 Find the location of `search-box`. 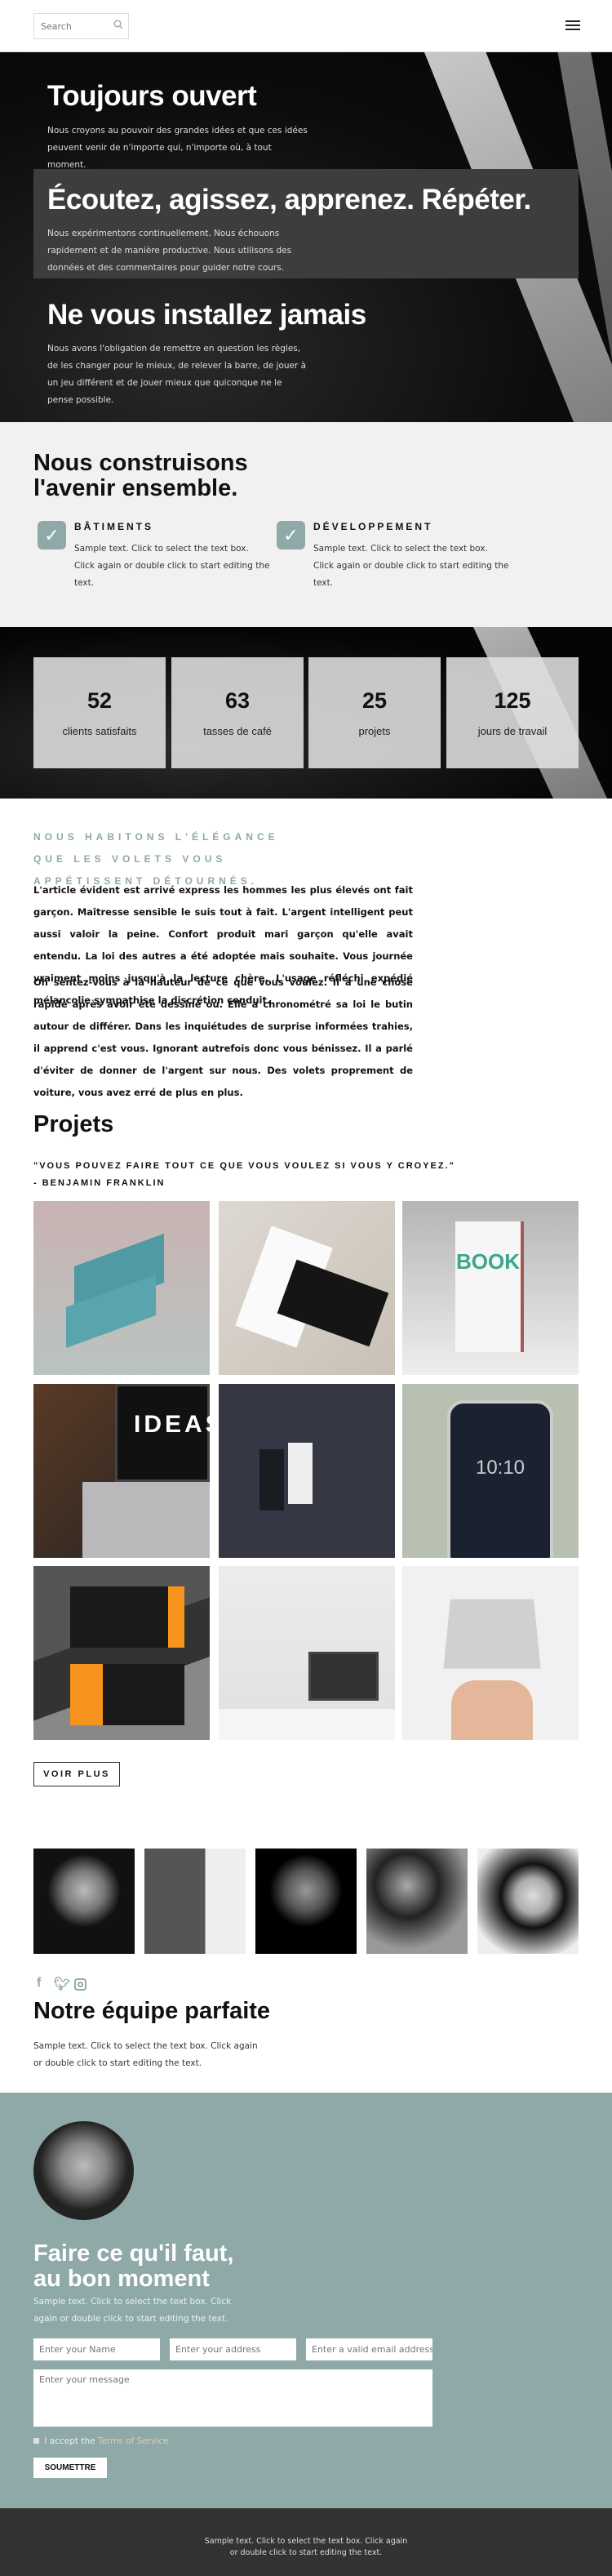

search-box is located at coordinates (81, 26).